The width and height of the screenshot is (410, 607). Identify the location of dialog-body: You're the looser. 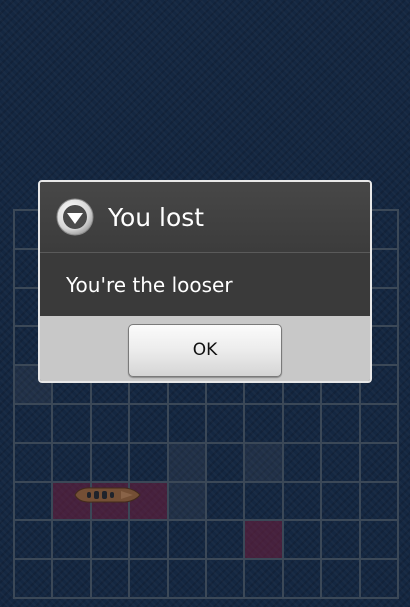
(205, 284).